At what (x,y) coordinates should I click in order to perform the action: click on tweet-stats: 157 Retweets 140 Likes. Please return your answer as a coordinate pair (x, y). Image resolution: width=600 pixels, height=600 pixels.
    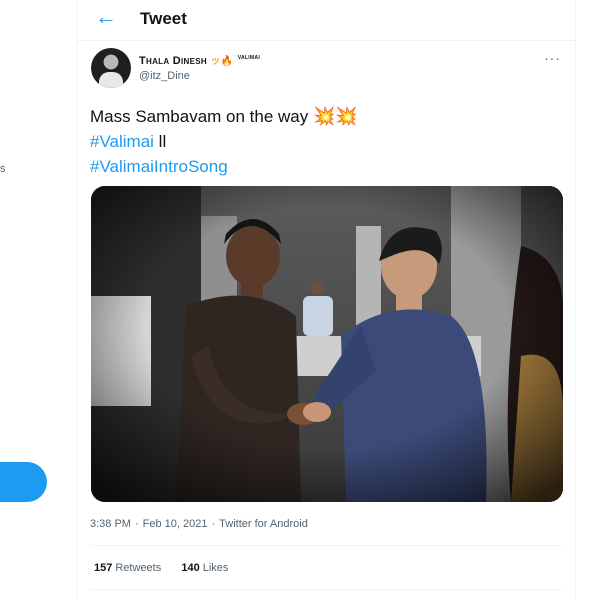
    Looking at the image, I should click on (161, 568).